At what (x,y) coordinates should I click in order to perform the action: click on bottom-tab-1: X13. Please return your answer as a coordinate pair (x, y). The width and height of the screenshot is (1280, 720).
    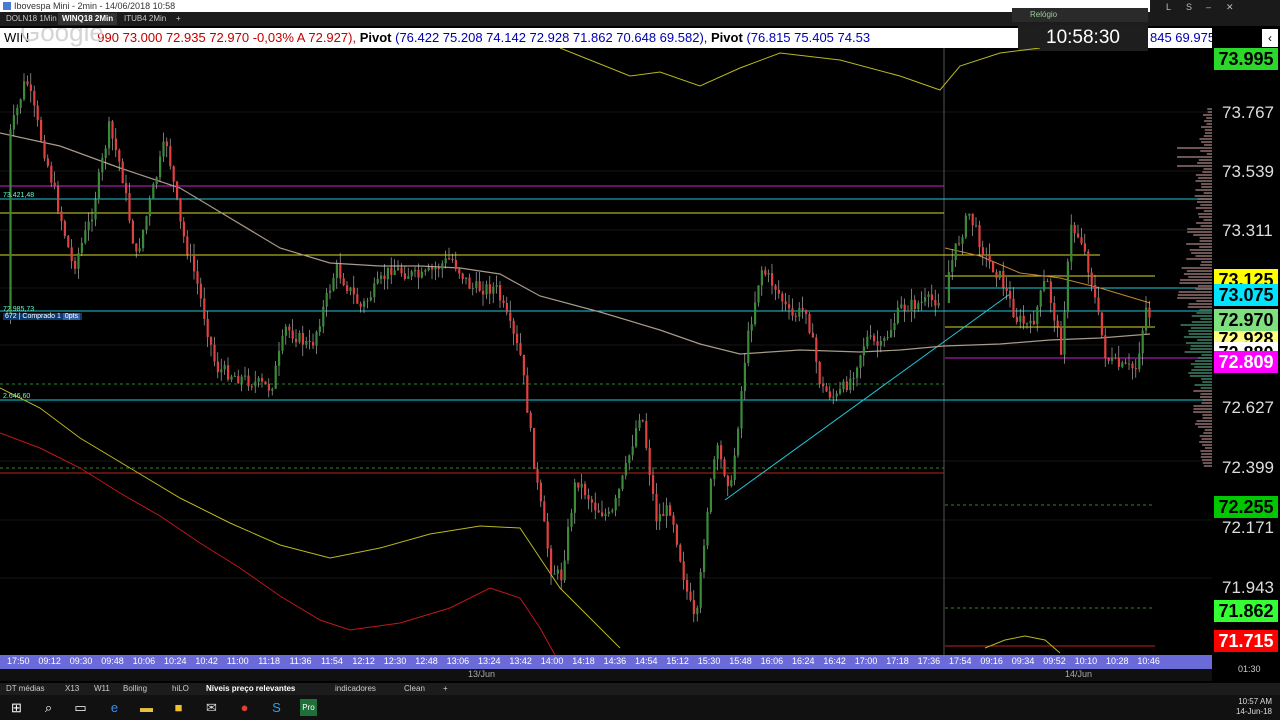
    Looking at the image, I should click on (72, 689).